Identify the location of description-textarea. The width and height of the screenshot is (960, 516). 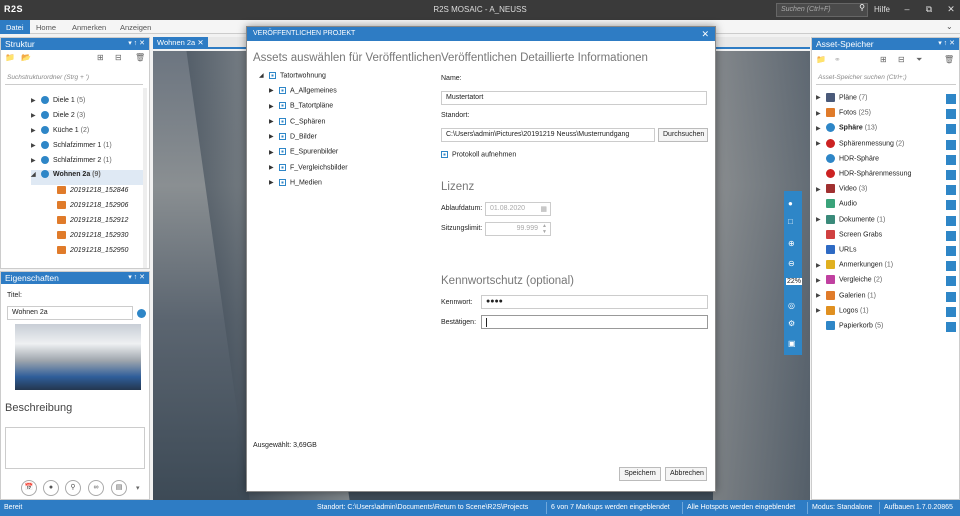
(75, 448).